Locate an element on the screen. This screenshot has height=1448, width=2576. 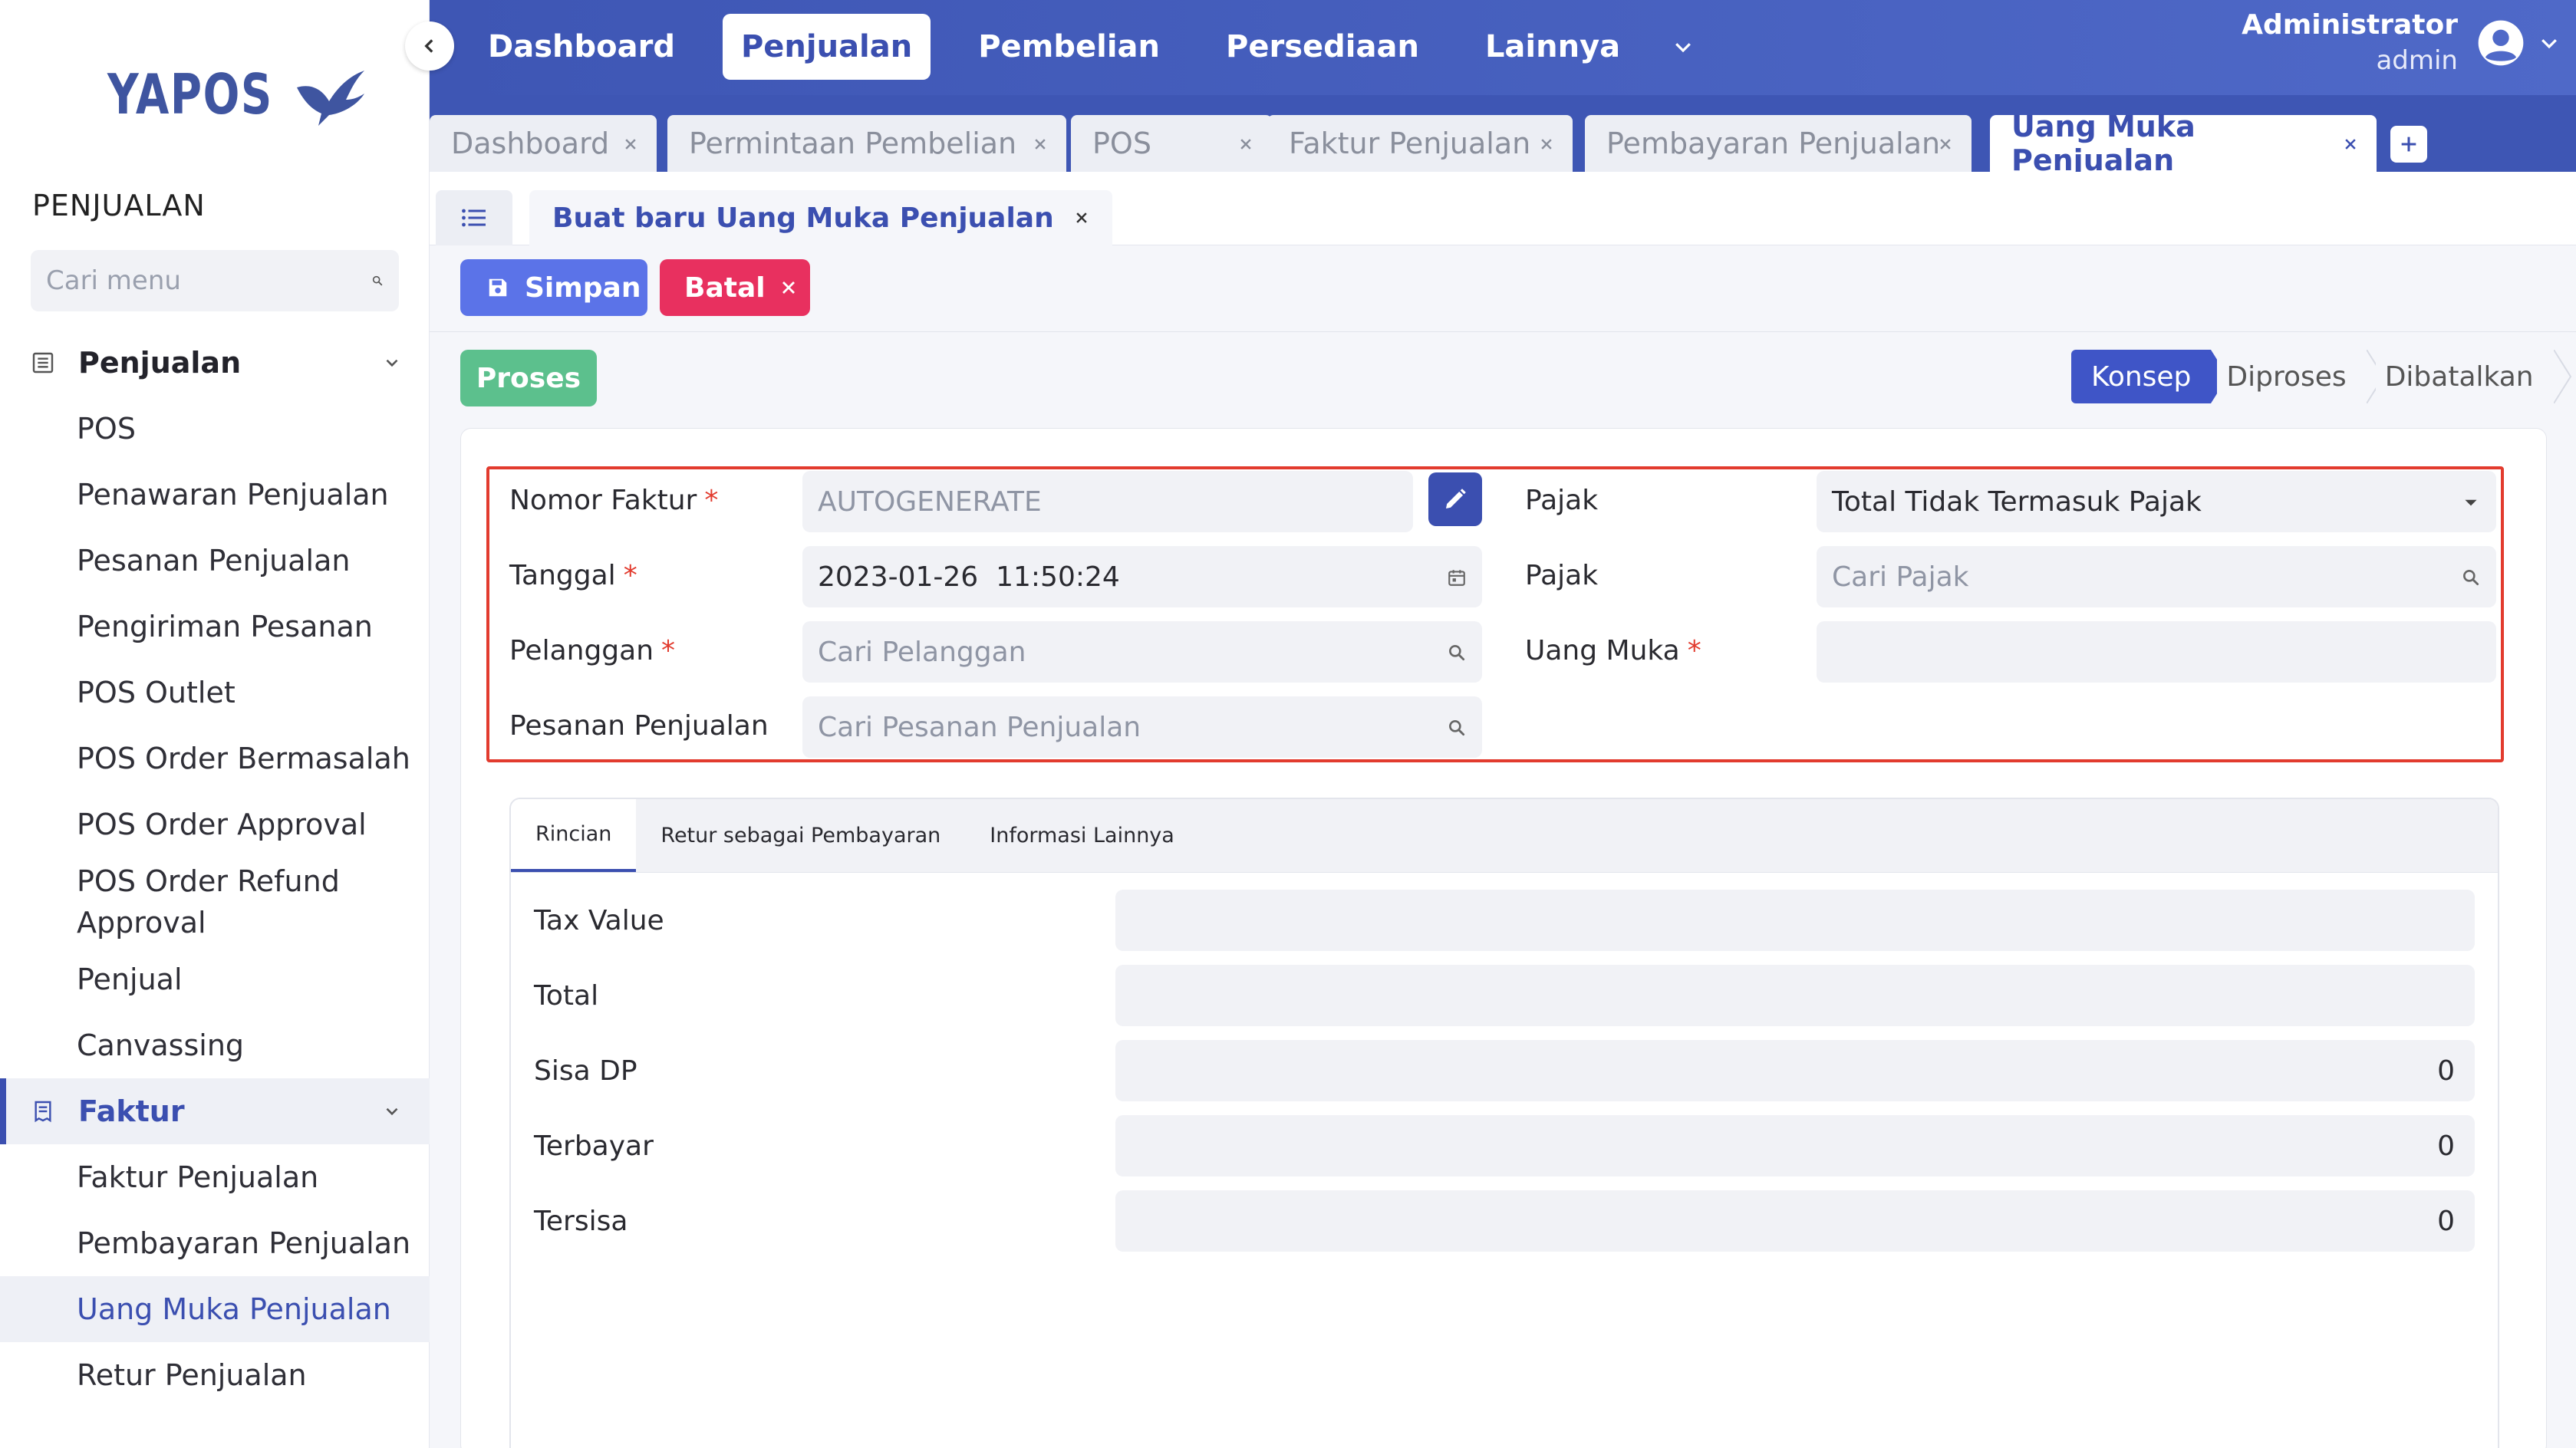
tab-retur-sebagai-pembayaran: Retur sebagai Pembayaran is located at coordinates (800, 835).